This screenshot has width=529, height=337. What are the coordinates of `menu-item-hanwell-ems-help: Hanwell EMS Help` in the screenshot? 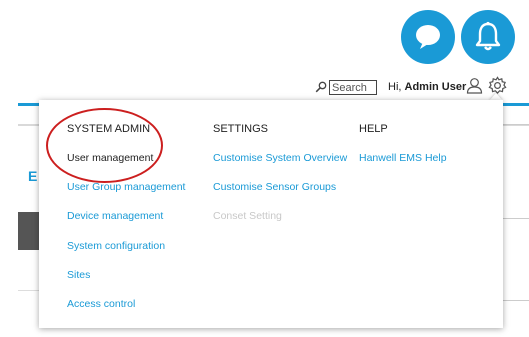 It's located at (403, 158).